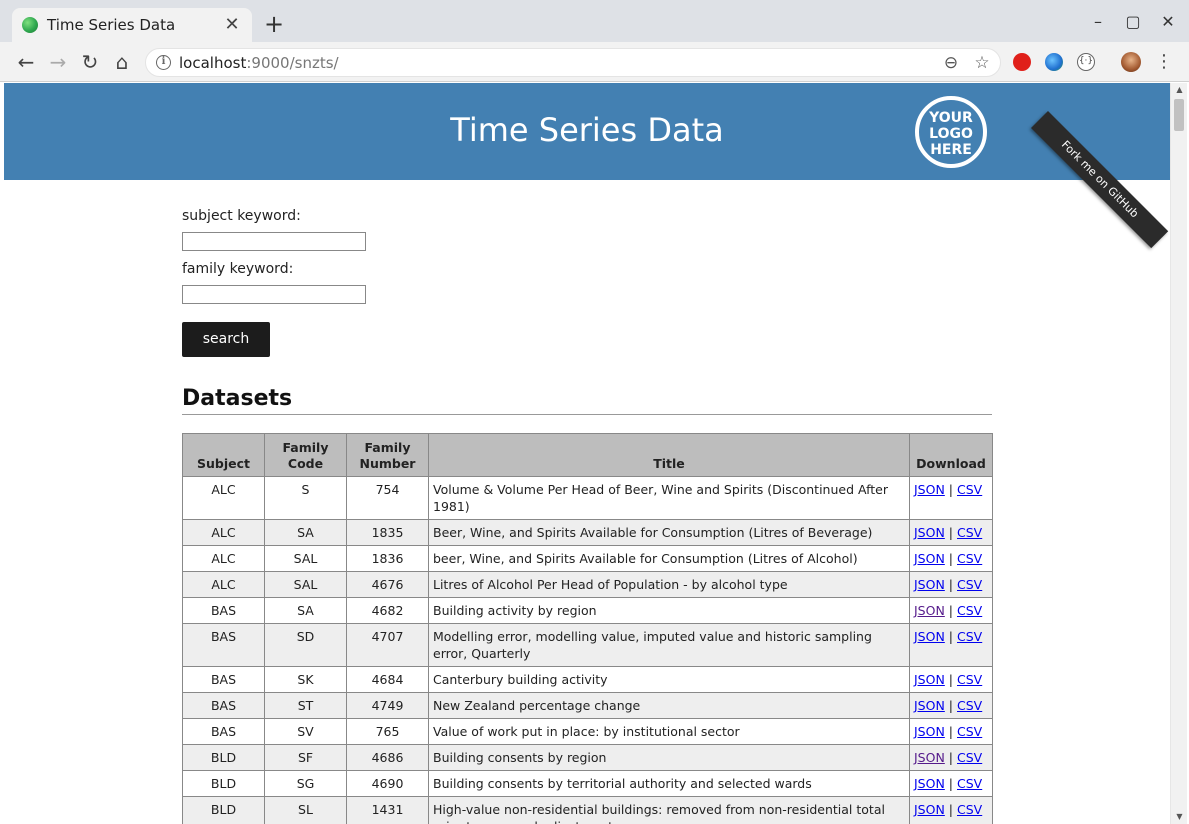 This screenshot has height=824, width=1189. I want to click on zoom-icon: ⊖, so click(951, 63).